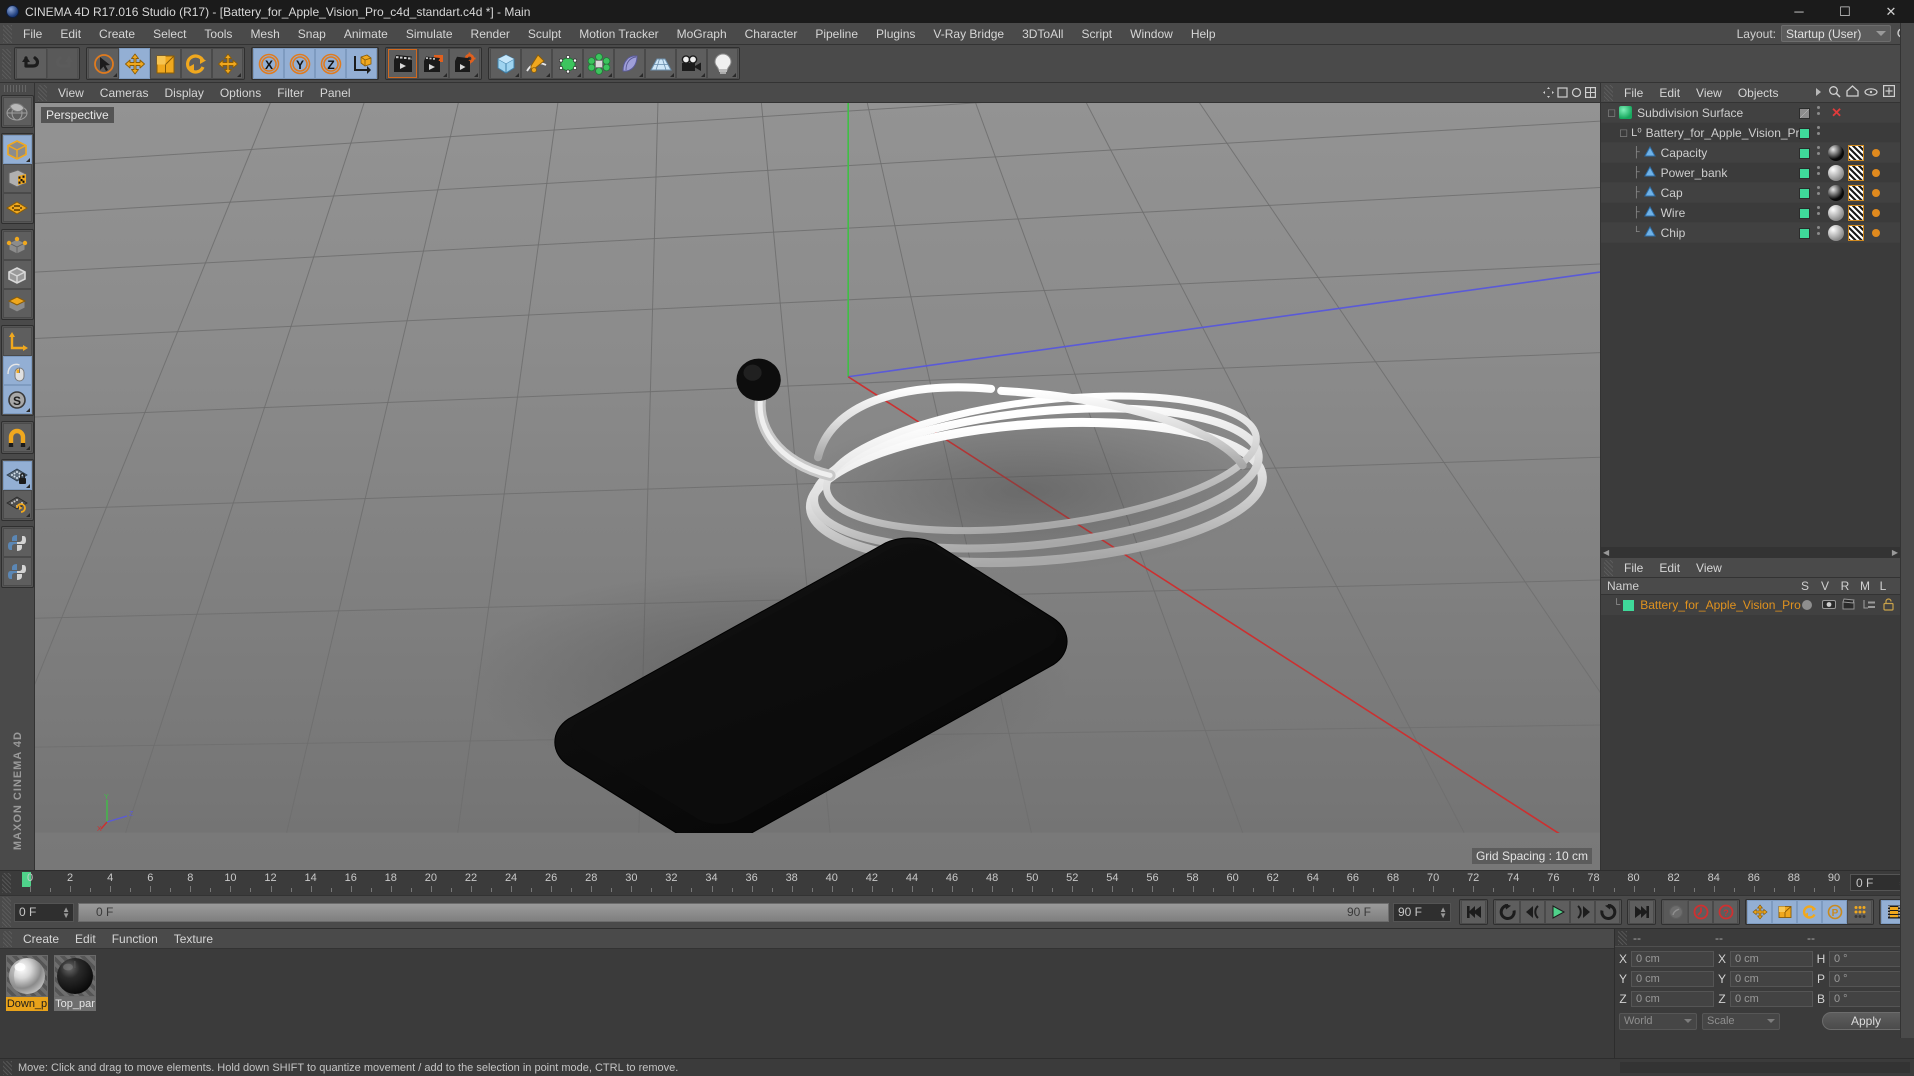 The image size is (1914, 1076). Describe the element at coordinates (1622, 937) in the screenshot. I see `coordinate-grip-handle` at that location.